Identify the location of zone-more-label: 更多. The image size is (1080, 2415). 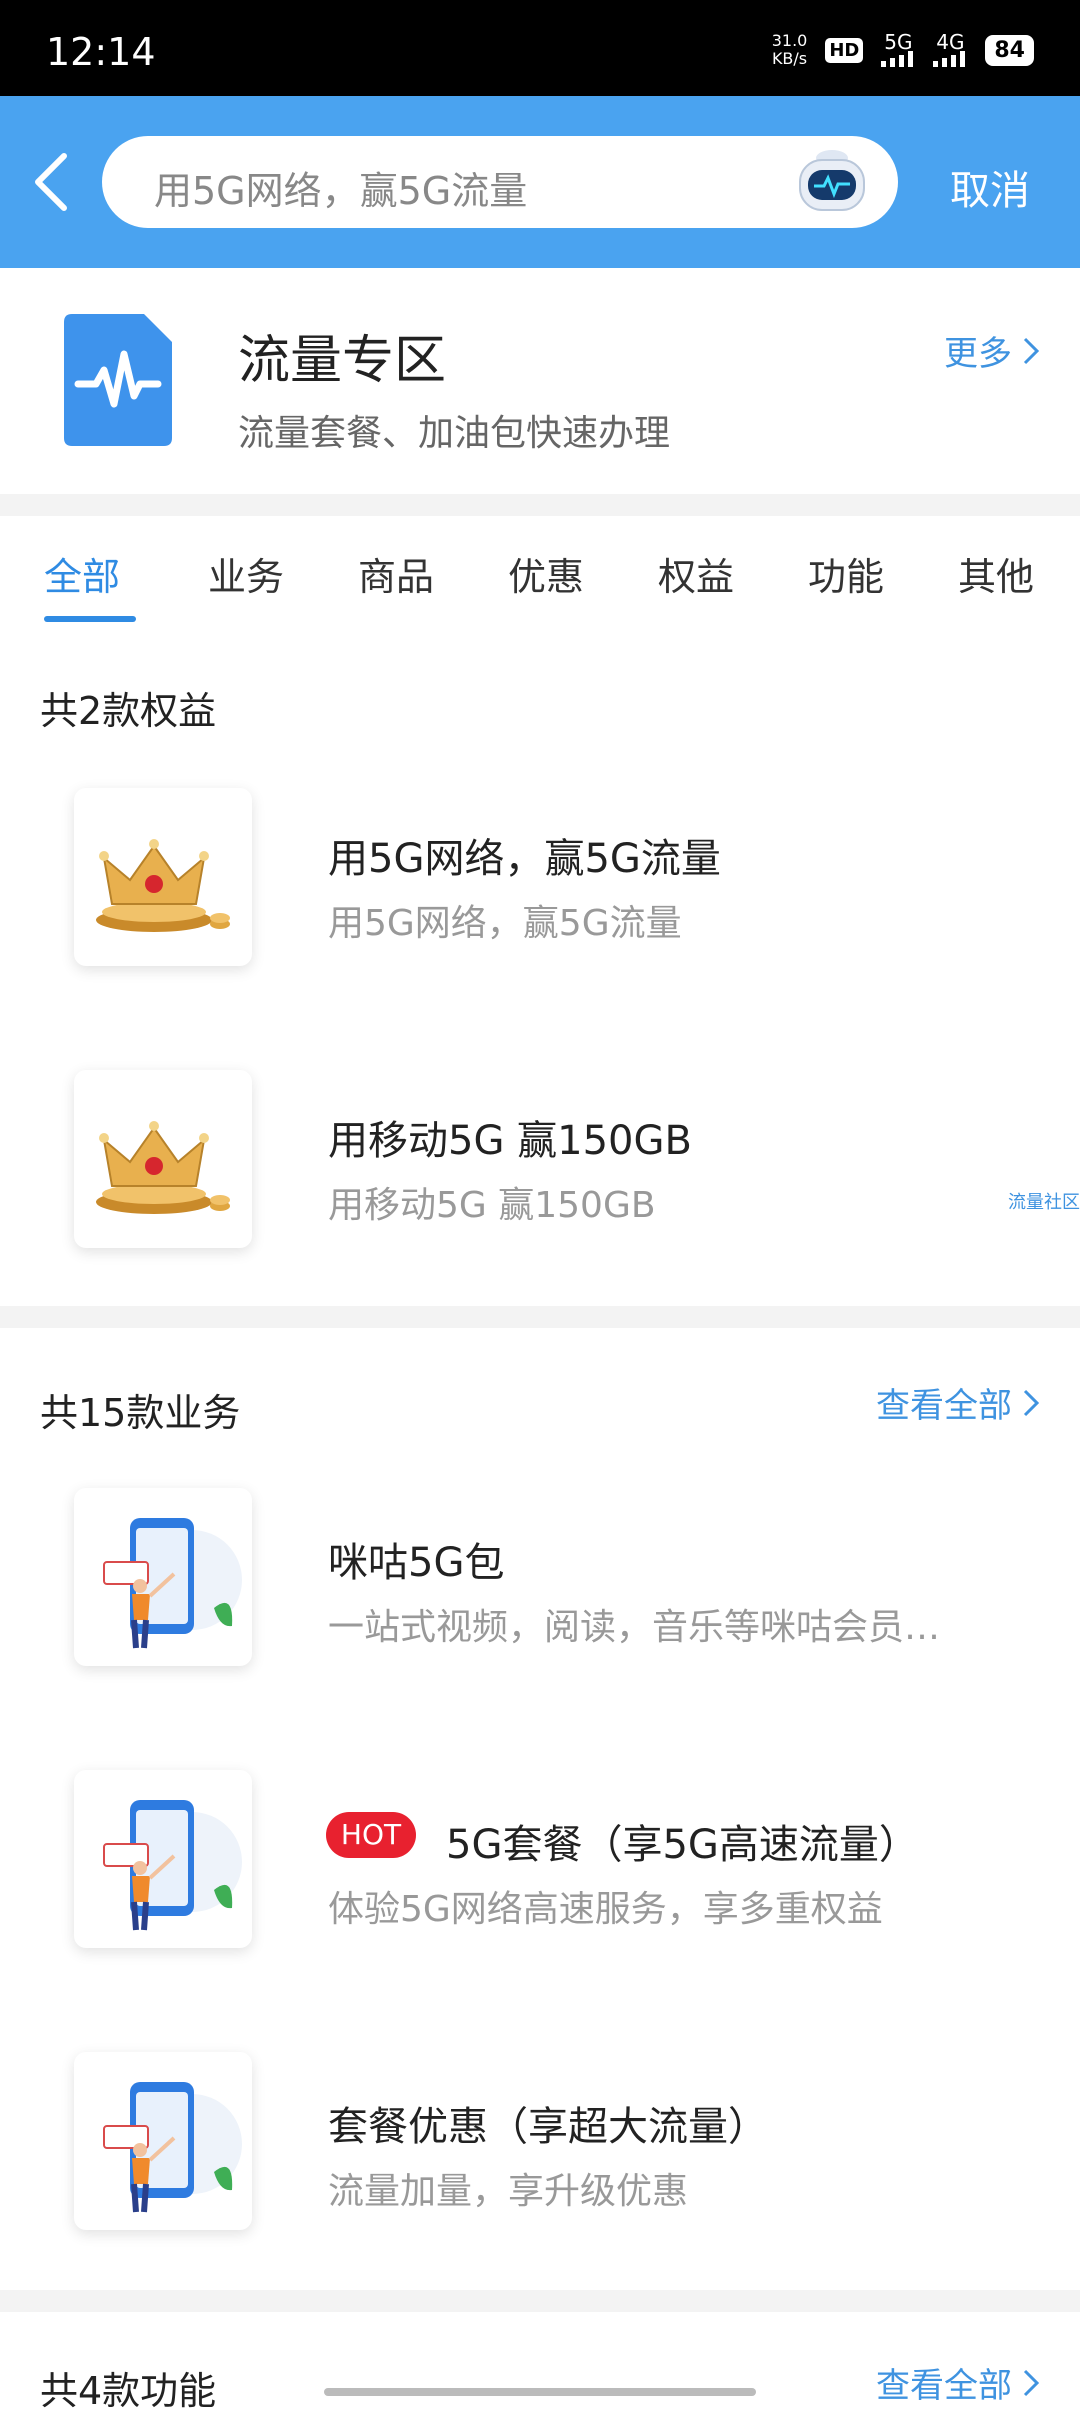
(978, 354).